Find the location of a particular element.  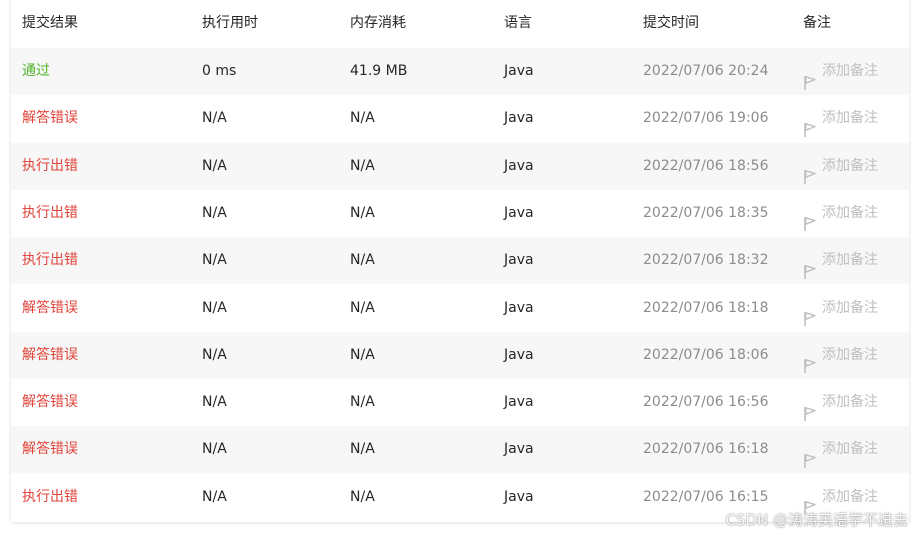

table-row: 执行出错 N/A N/A Java 2022/07/06 16:15 添加备注 is located at coordinates (460, 497).